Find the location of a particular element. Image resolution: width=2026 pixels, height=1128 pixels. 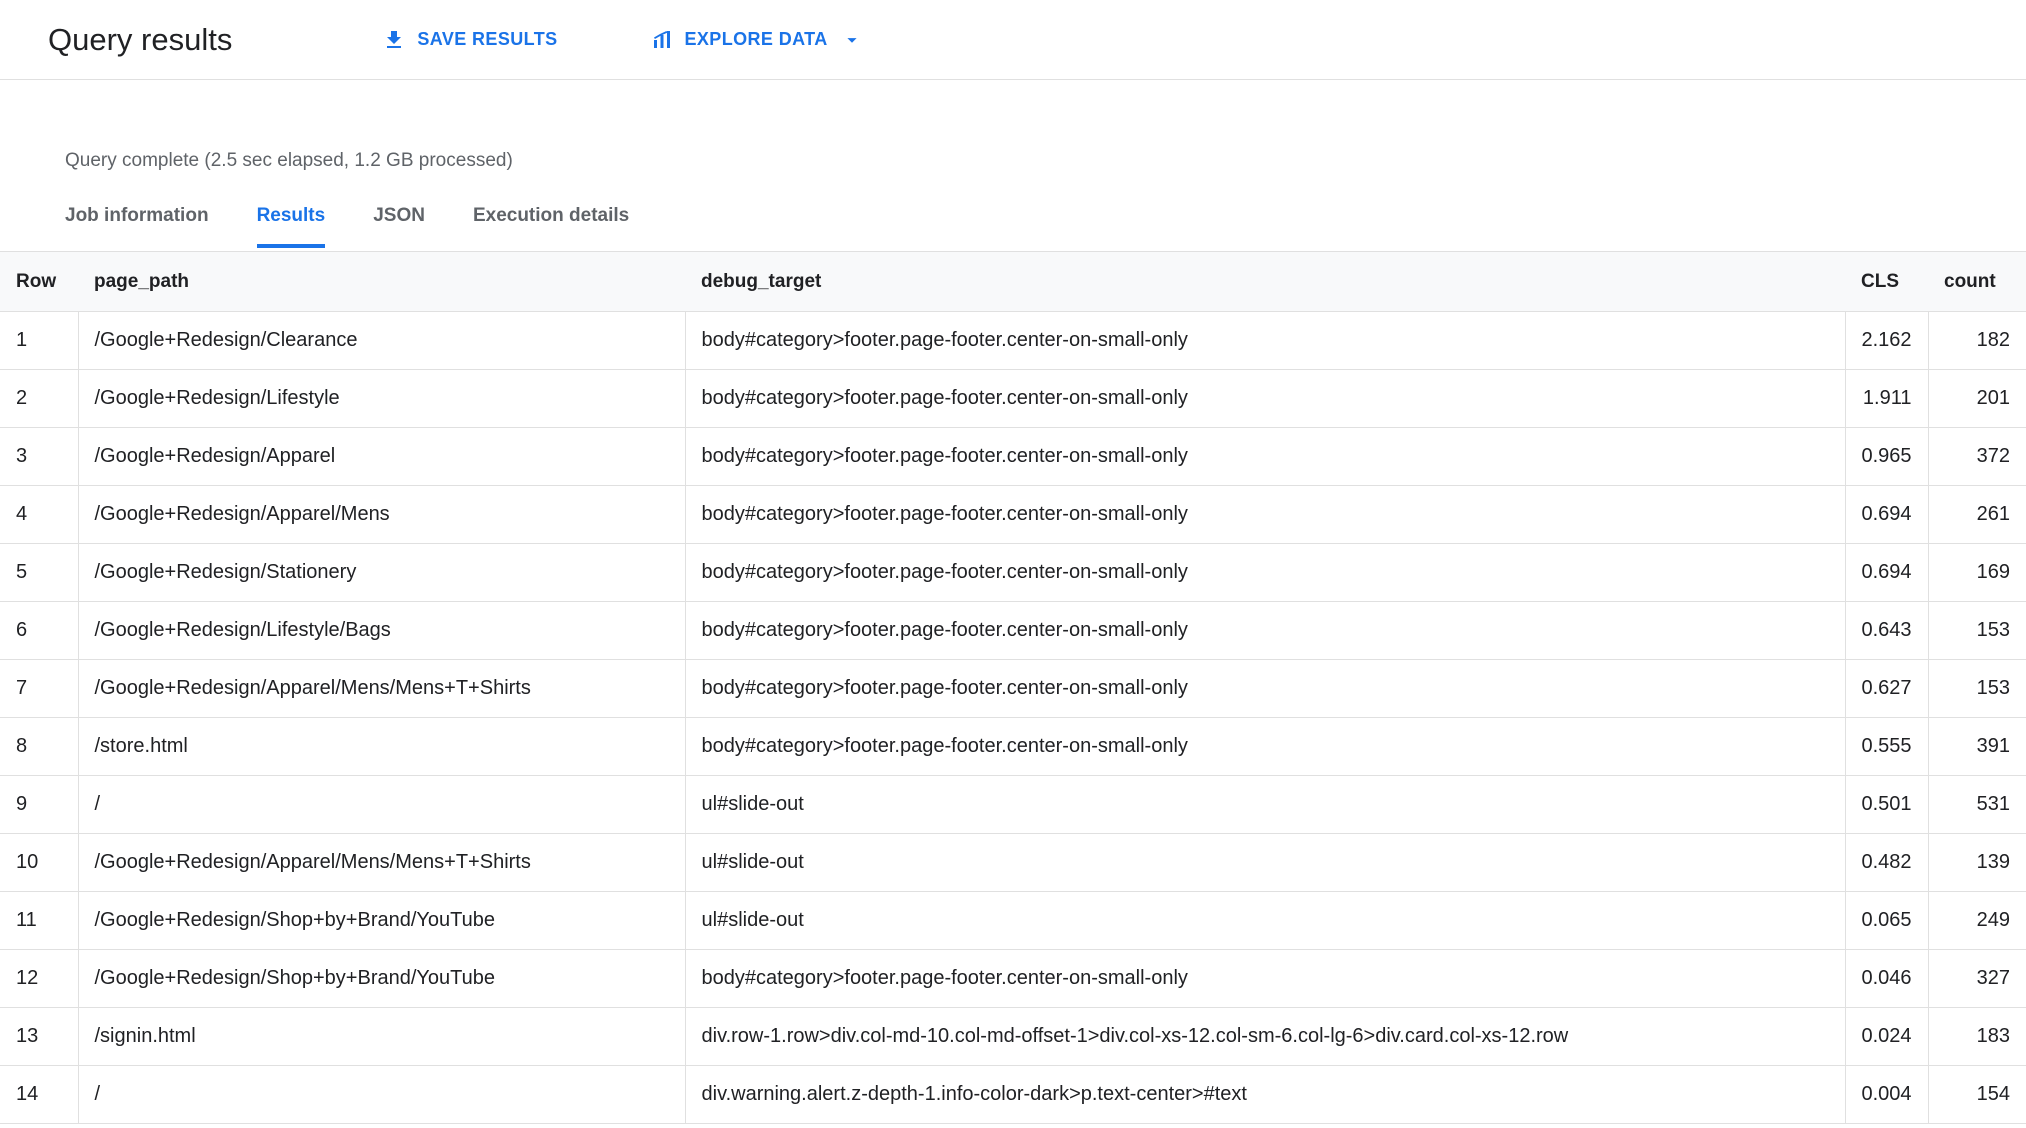

explore-data-icon is located at coordinates (662, 40).